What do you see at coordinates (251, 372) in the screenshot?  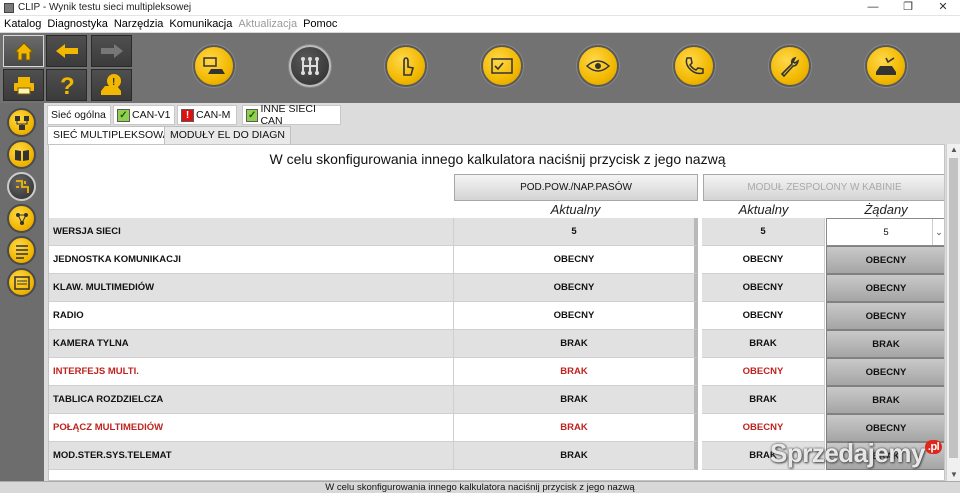 I see `row-name: INTERFEJS MULTI.` at bounding box center [251, 372].